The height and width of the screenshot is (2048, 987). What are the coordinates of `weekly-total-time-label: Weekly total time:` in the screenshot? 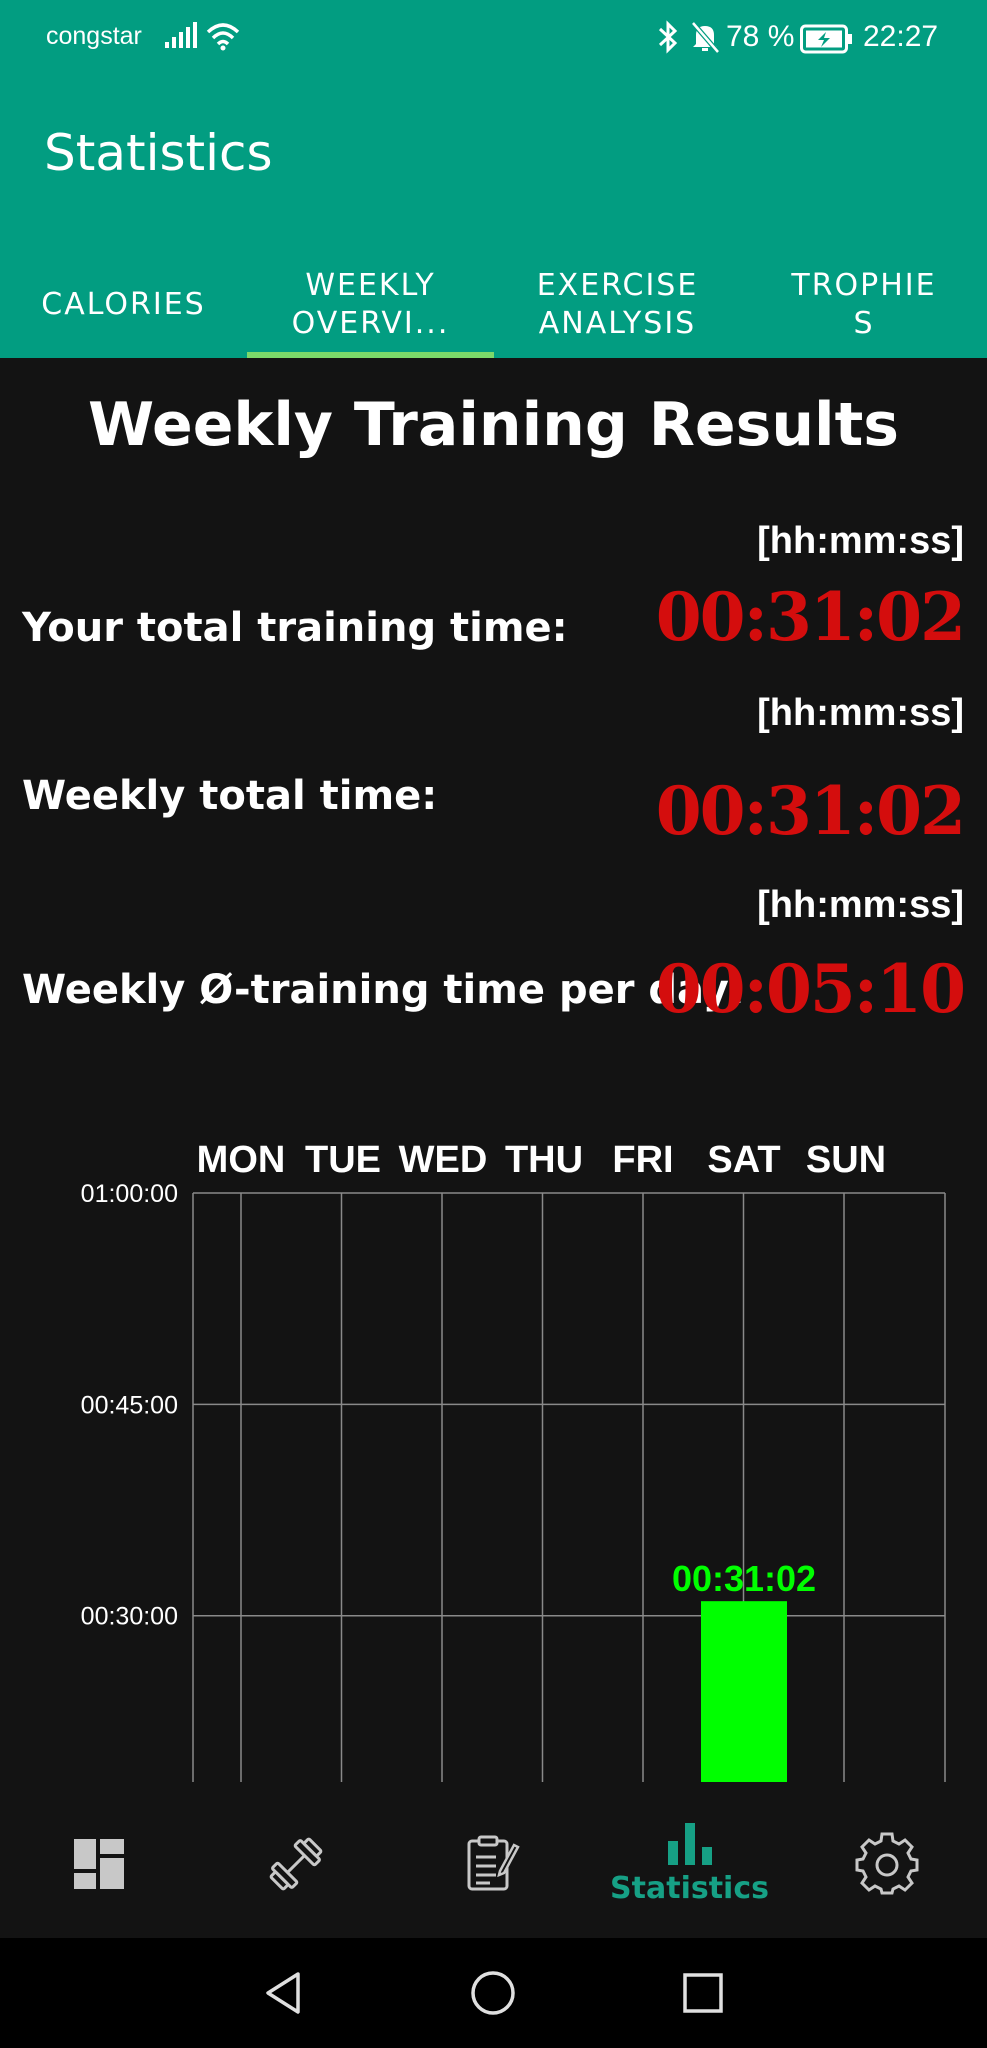 It's located at (230, 796).